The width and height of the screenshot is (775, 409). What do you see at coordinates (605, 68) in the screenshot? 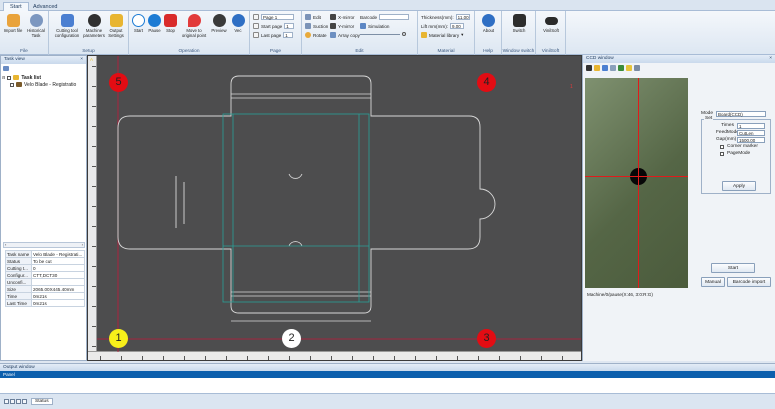
I see `settings-icon` at bounding box center [605, 68].